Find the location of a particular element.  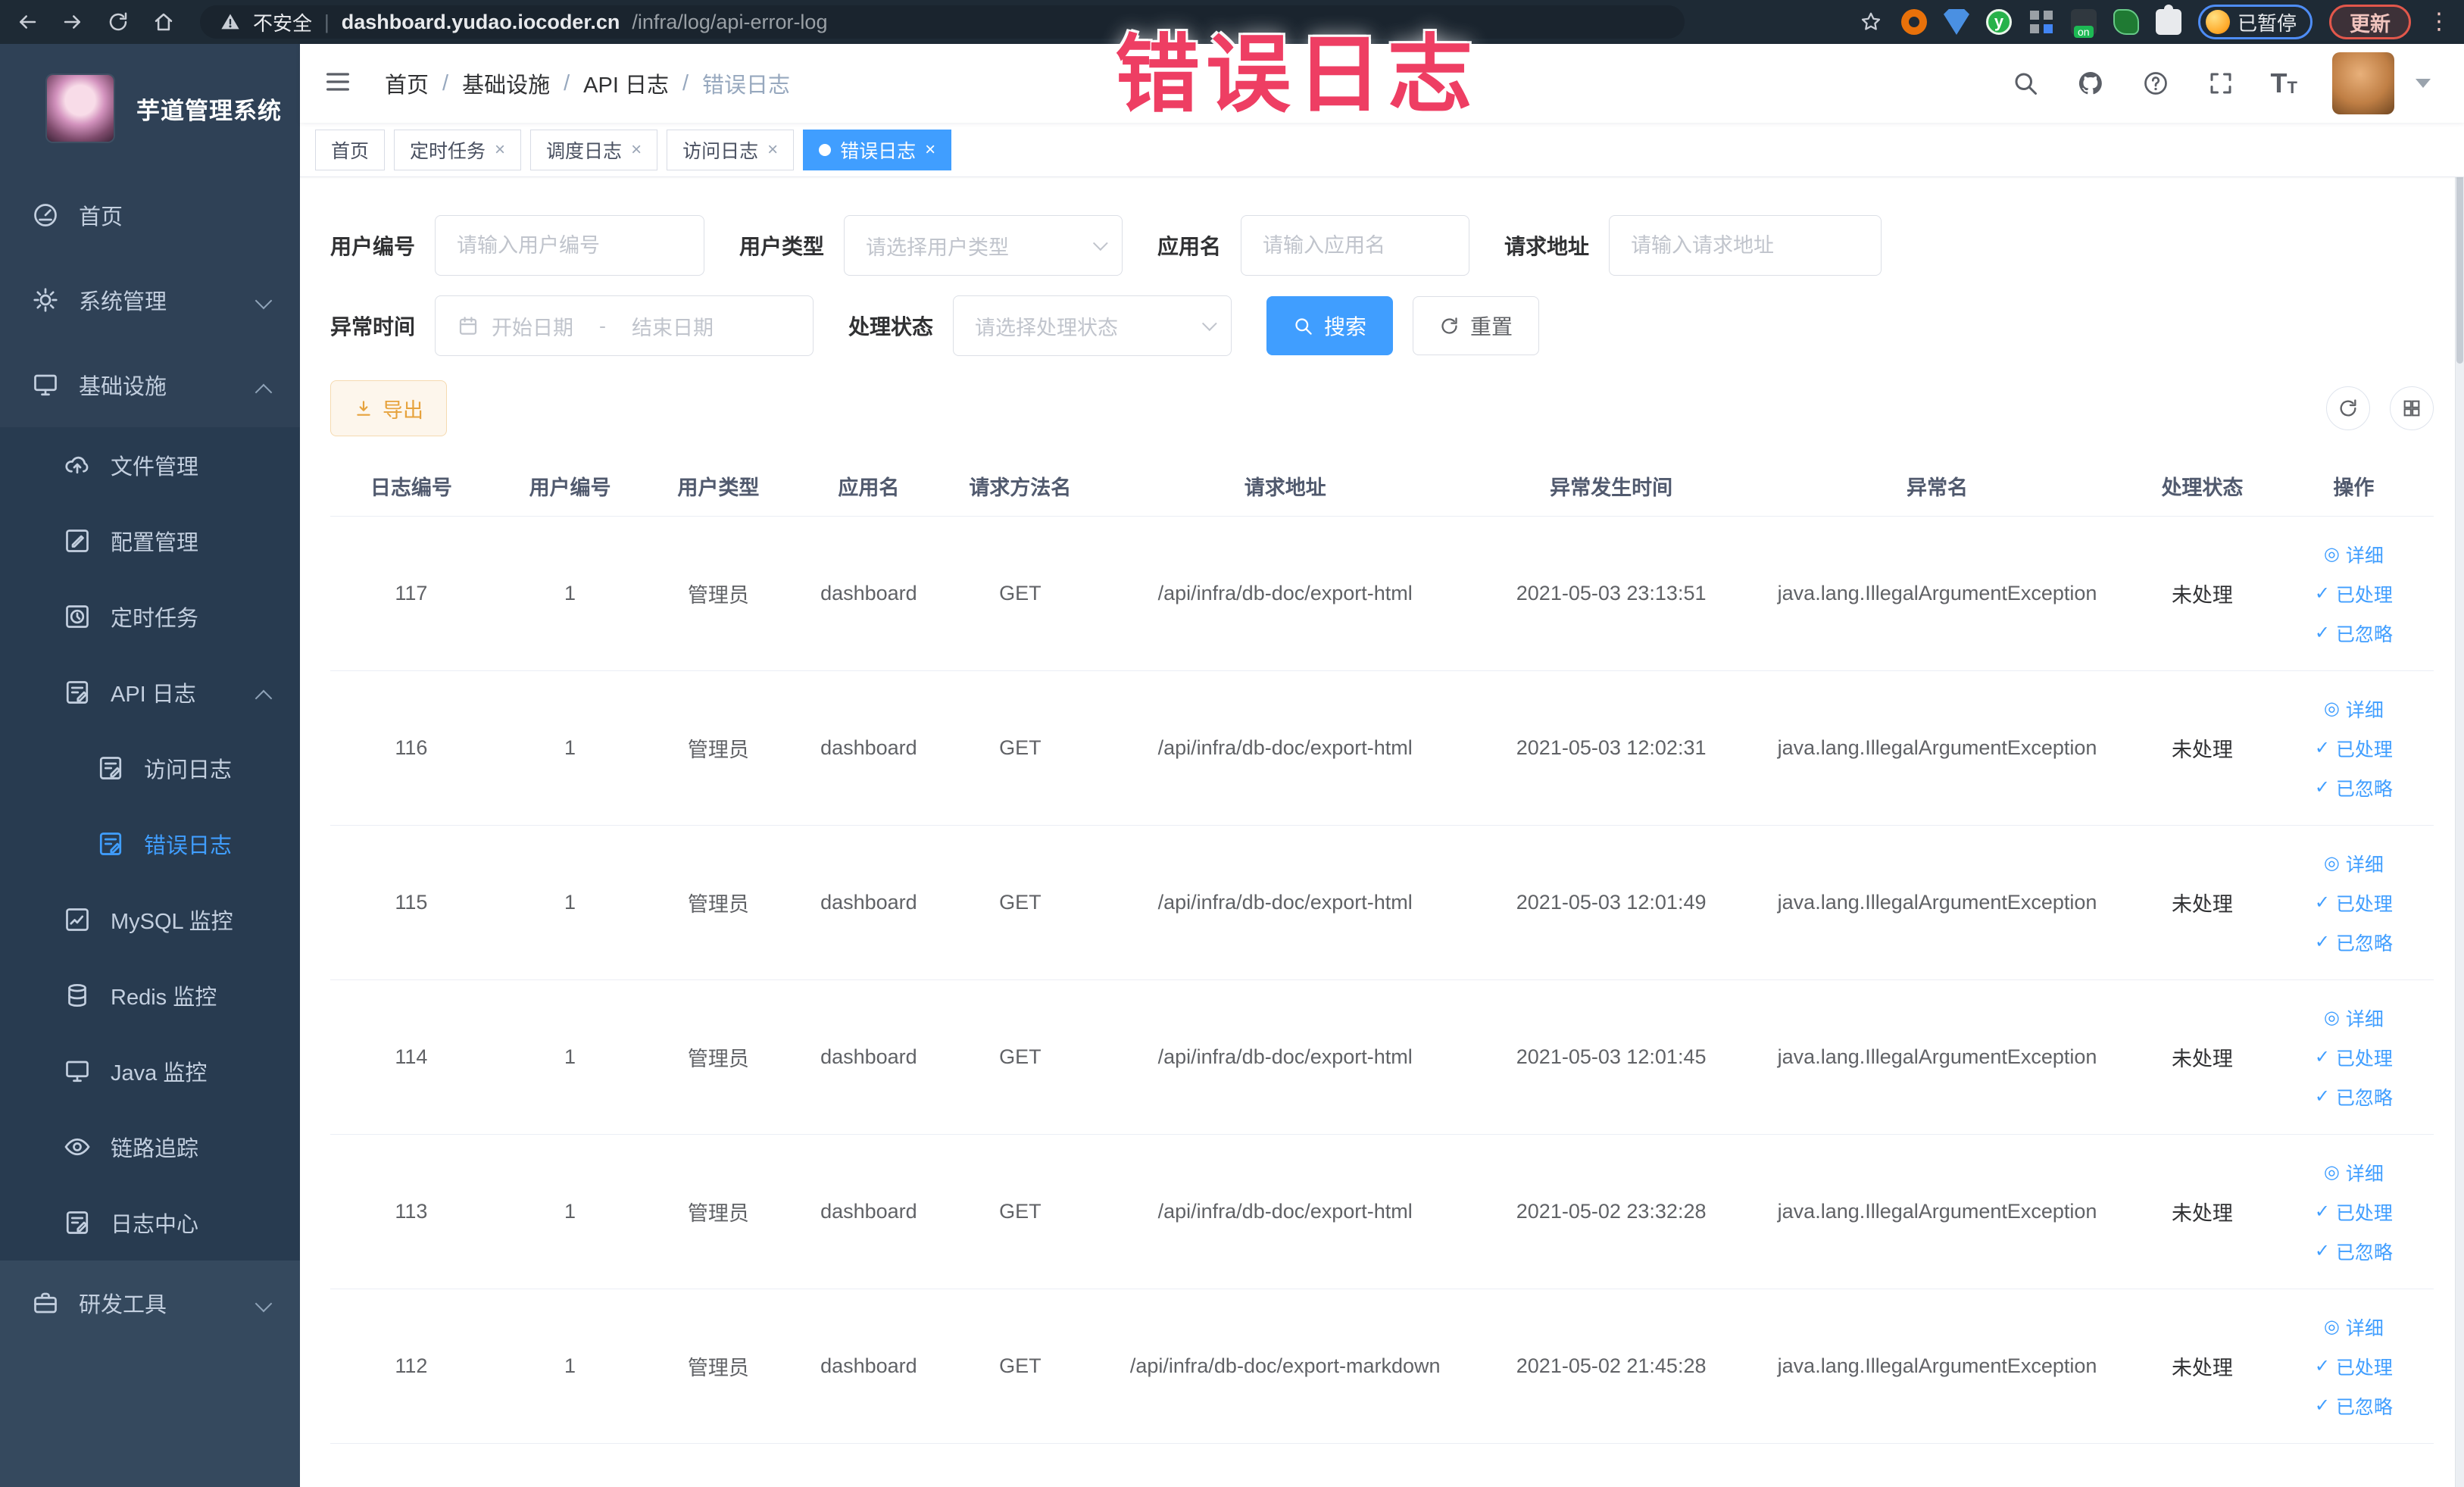

export-button: 导出 is located at coordinates (388, 408).